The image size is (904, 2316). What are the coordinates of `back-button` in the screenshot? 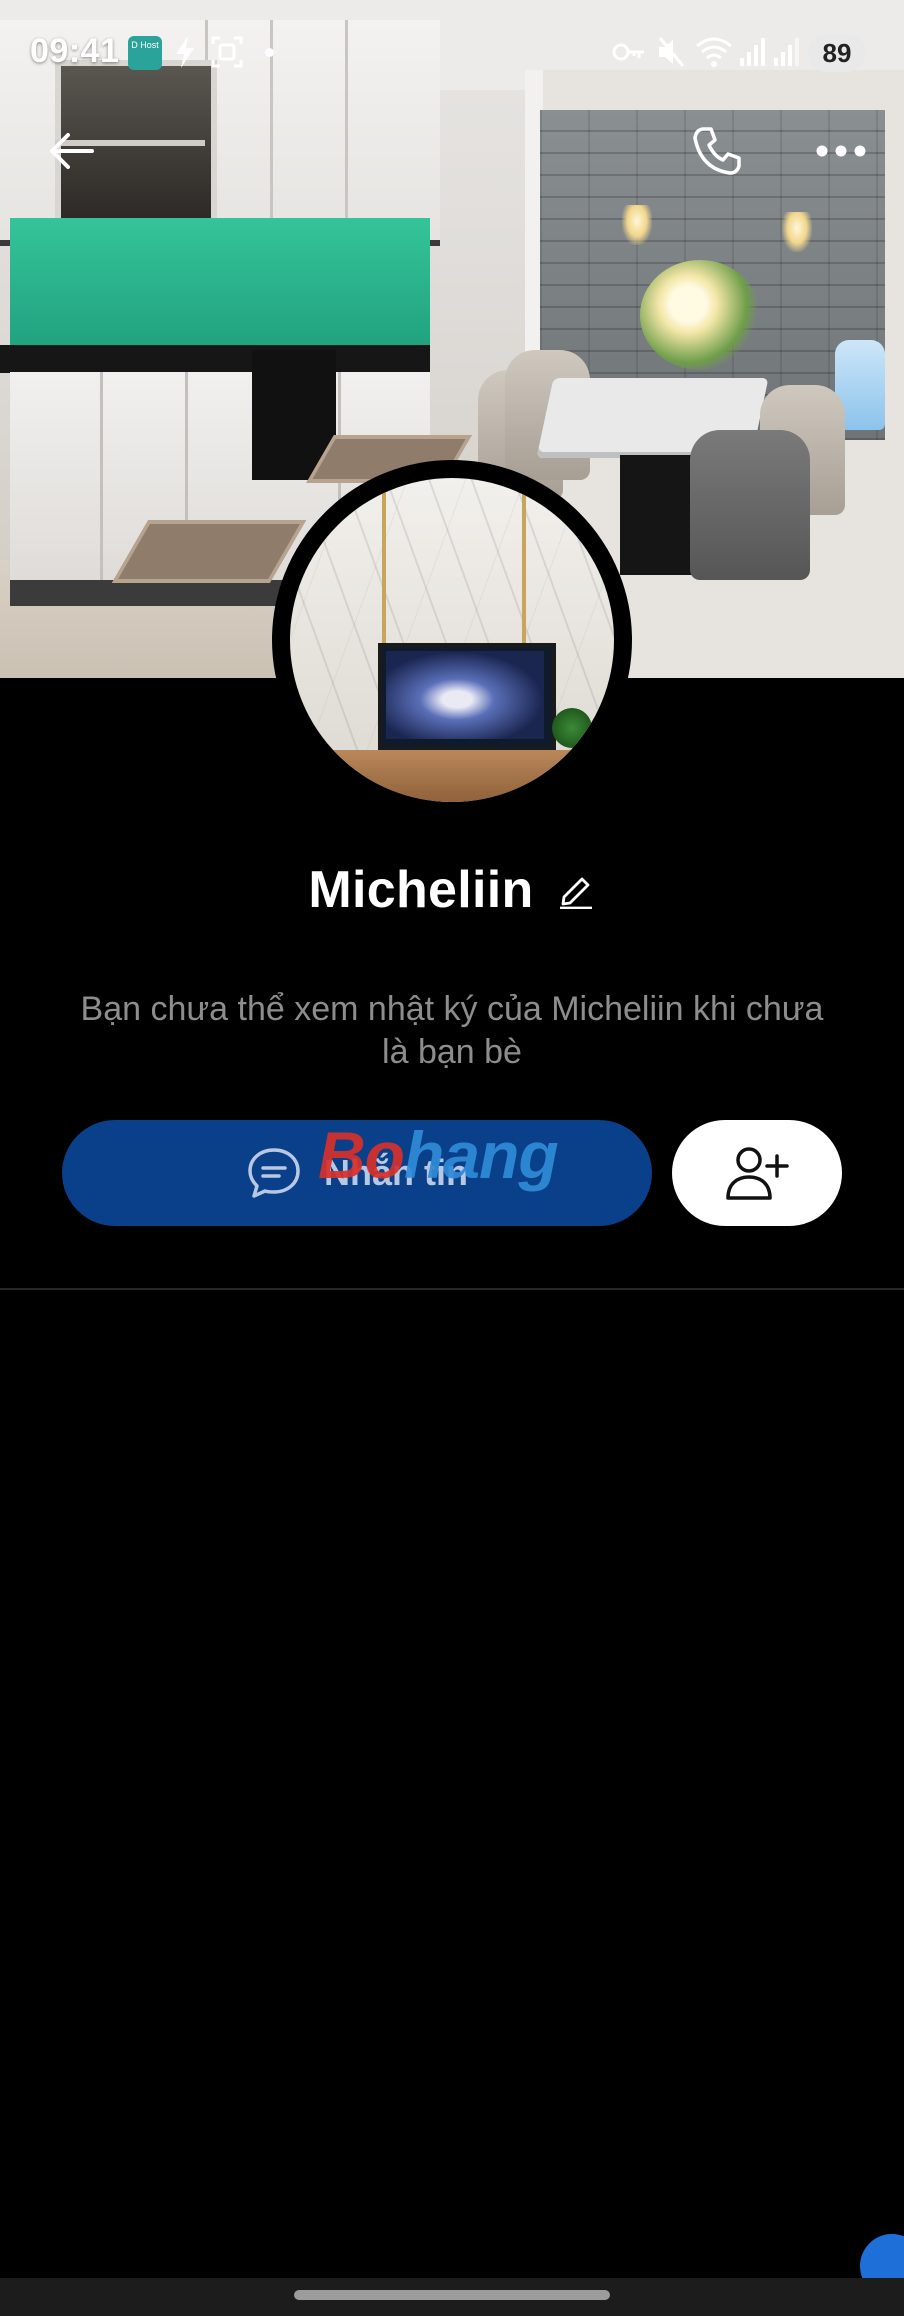 It's located at (71, 151).